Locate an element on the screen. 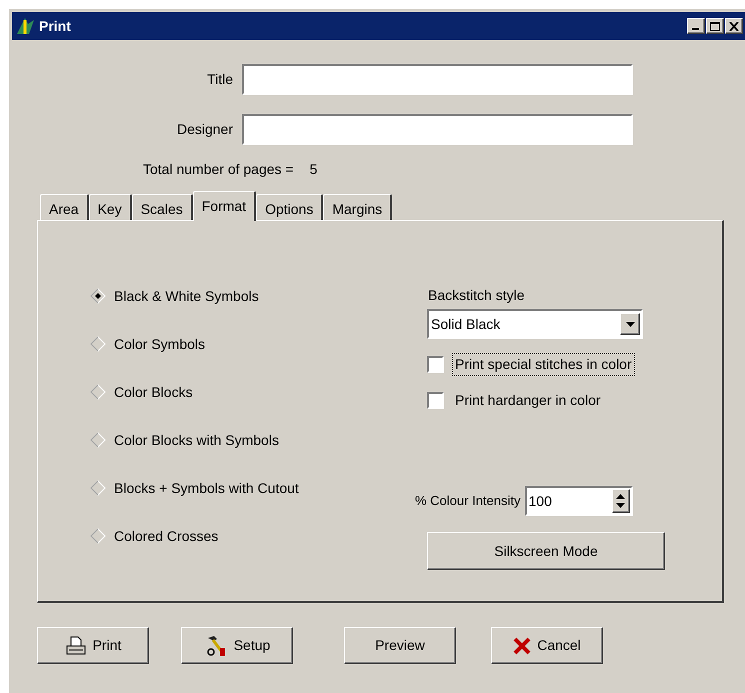 This screenshot has height=693, width=745. total-pages-label: Total number of pages = is located at coordinates (218, 169).